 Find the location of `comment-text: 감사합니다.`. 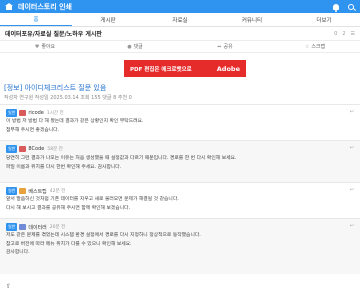

comment-text: 감사합니다. is located at coordinates (18, 253).